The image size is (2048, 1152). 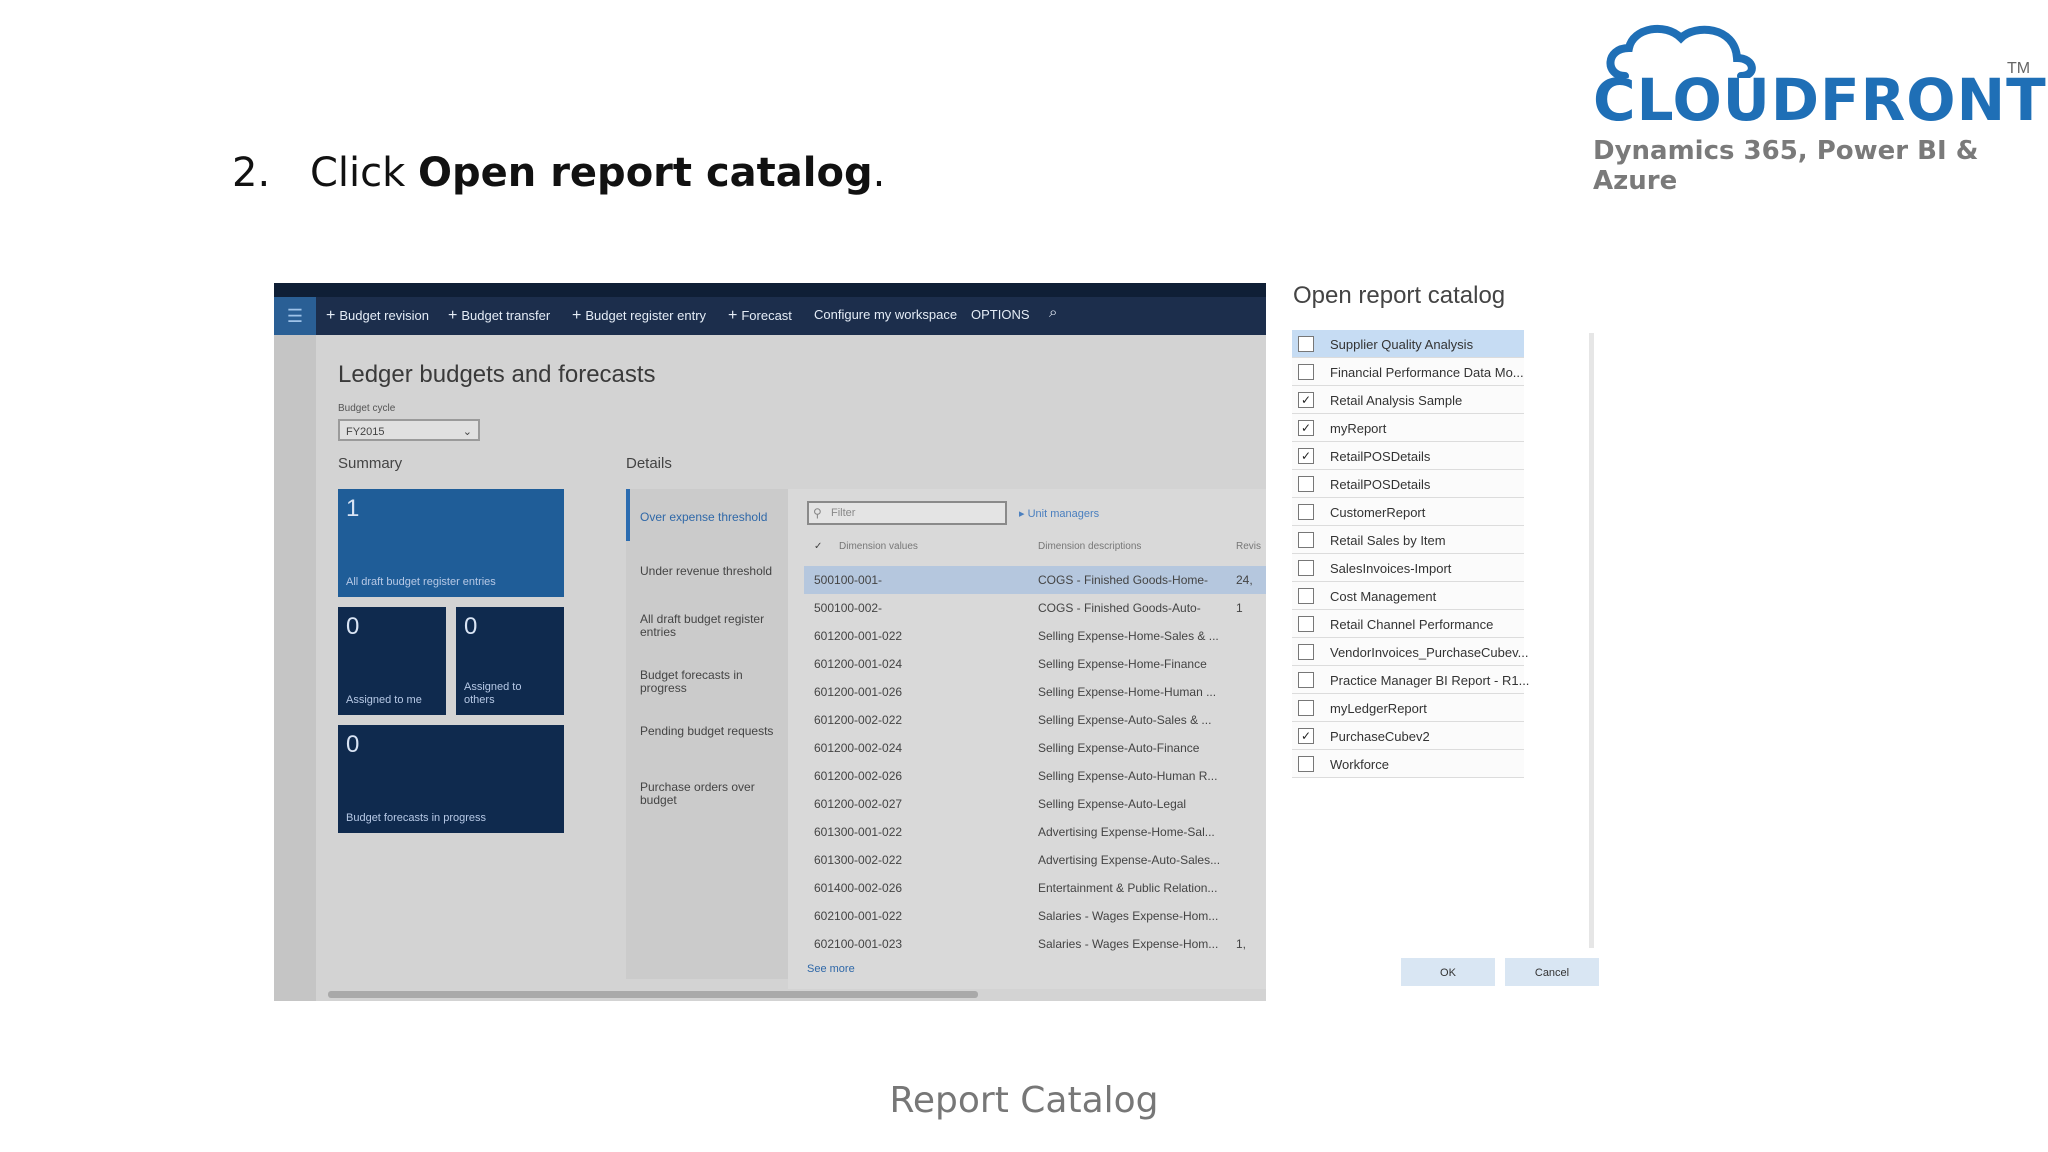 What do you see at coordinates (1412, 624) in the screenshot?
I see `report-label: Retail Channel Performance` at bounding box center [1412, 624].